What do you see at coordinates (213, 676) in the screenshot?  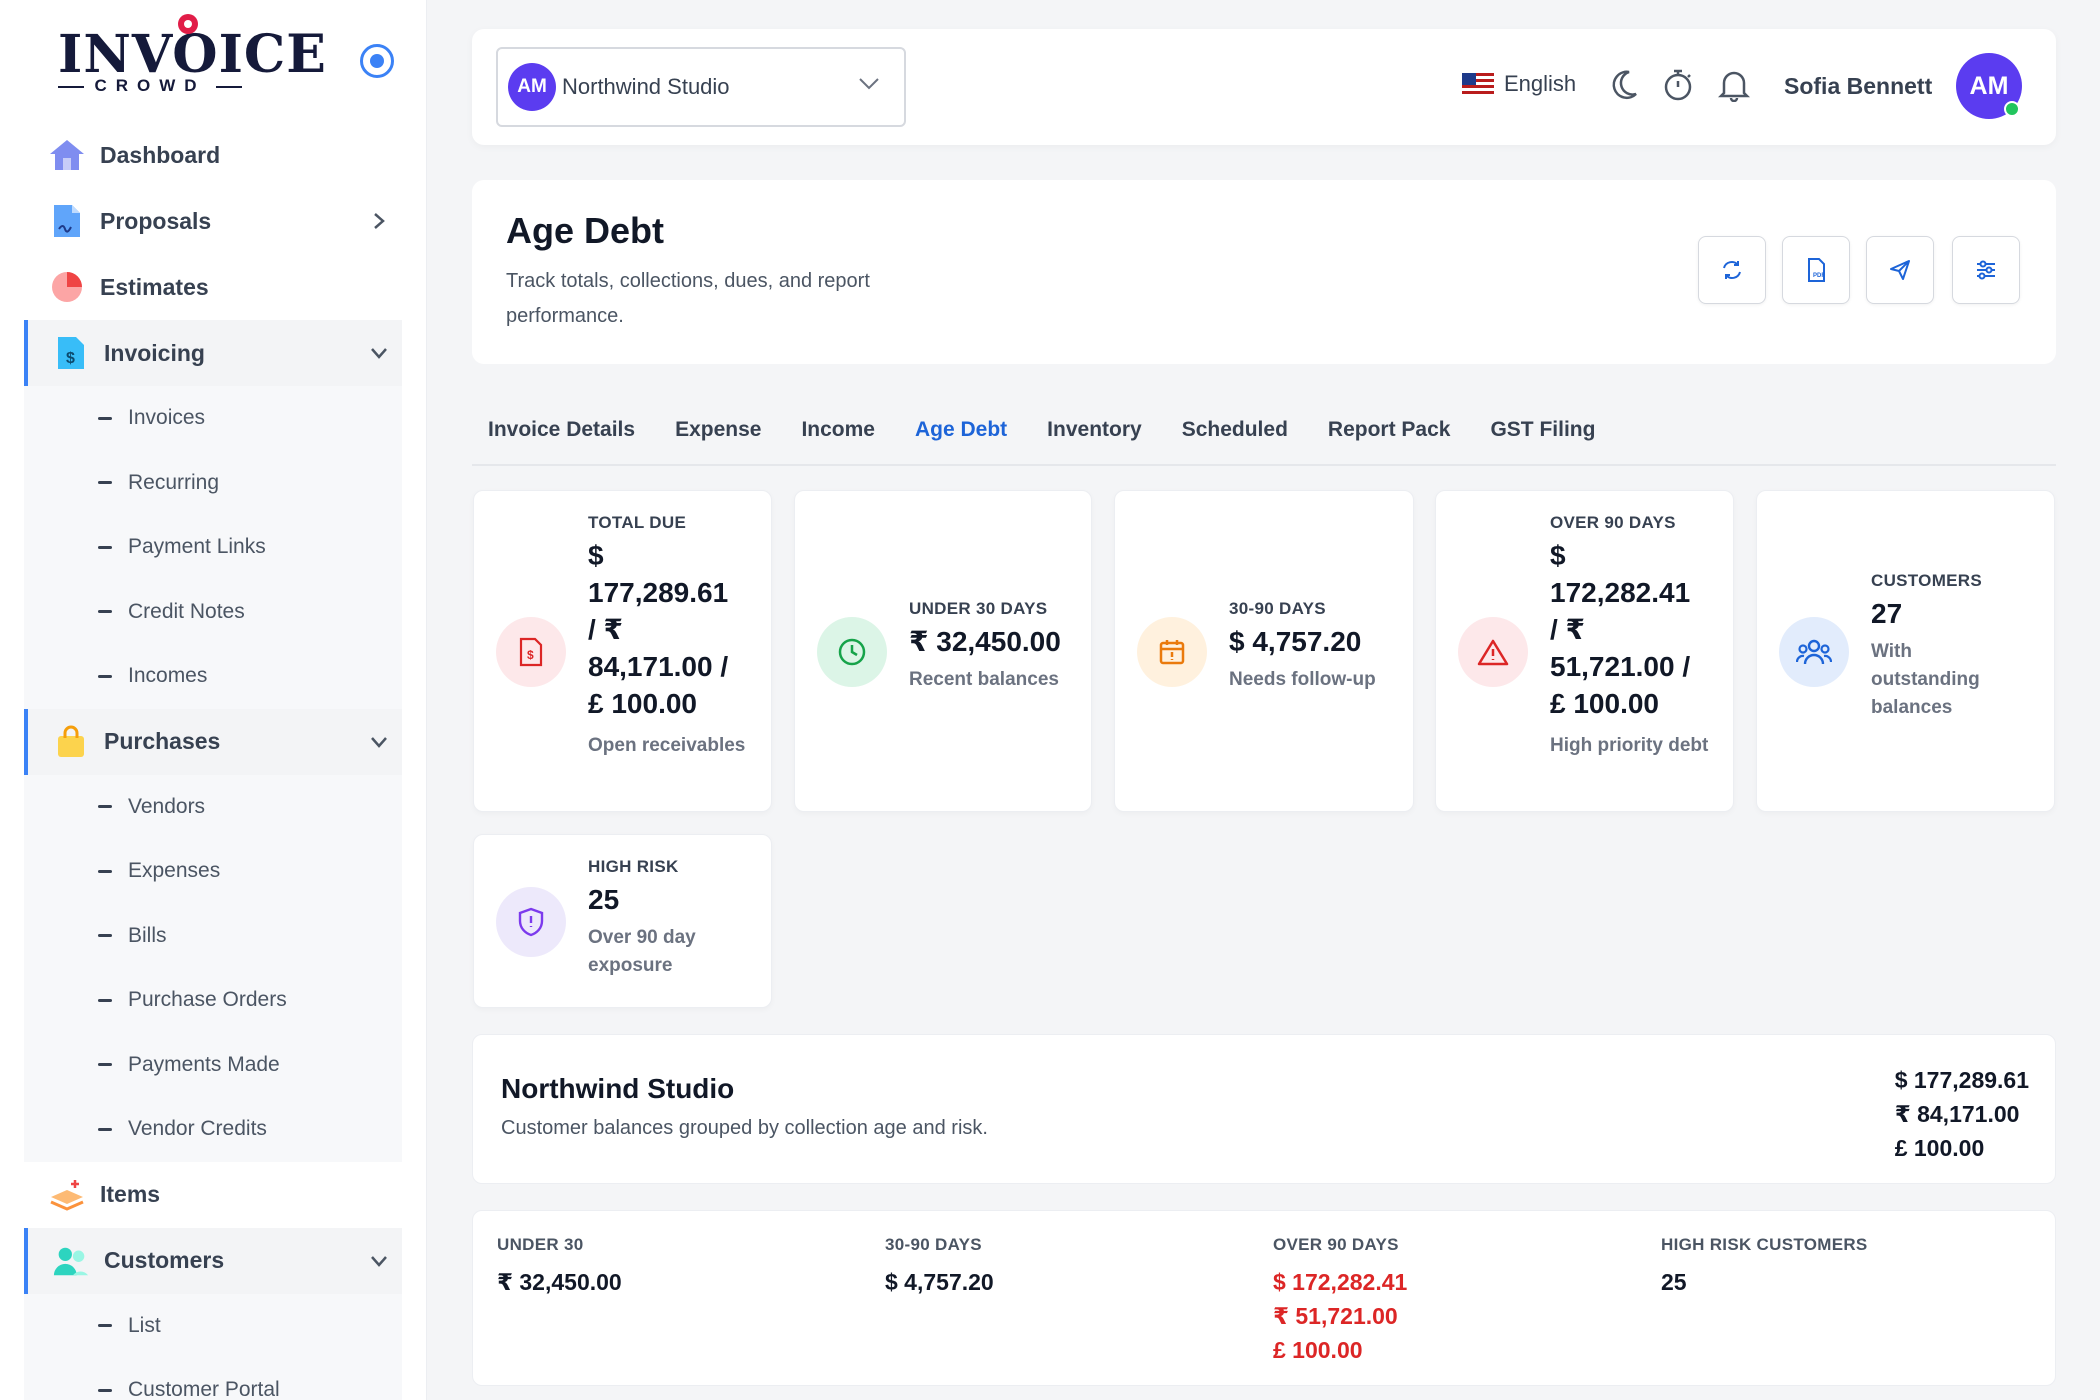 I see `sidebar-subitem-incomes: Incomes` at bounding box center [213, 676].